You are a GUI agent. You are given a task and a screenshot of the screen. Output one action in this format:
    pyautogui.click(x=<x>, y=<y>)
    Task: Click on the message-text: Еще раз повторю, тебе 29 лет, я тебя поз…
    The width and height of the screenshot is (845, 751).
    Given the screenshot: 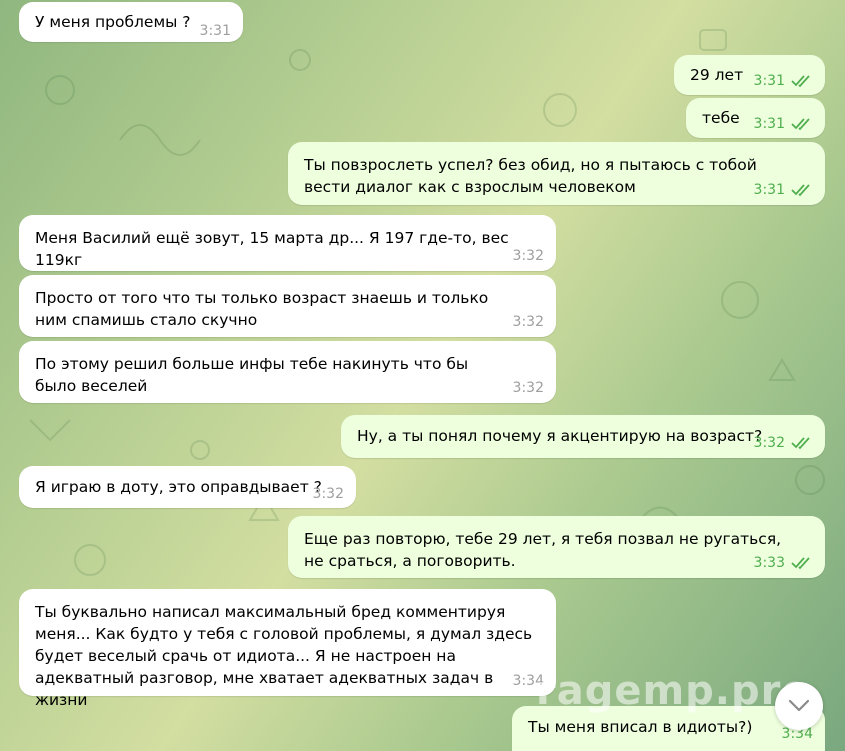 What is the action you would take?
    pyautogui.click(x=543, y=550)
    